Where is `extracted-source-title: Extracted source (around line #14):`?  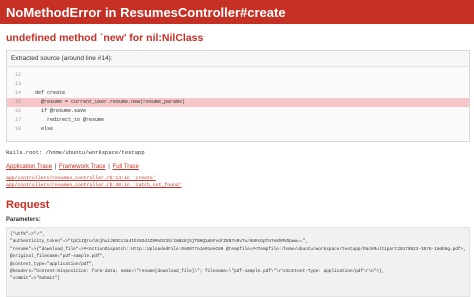 extracted-source-title: Extracted source (around line #14): is located at coordinates (238, 59).